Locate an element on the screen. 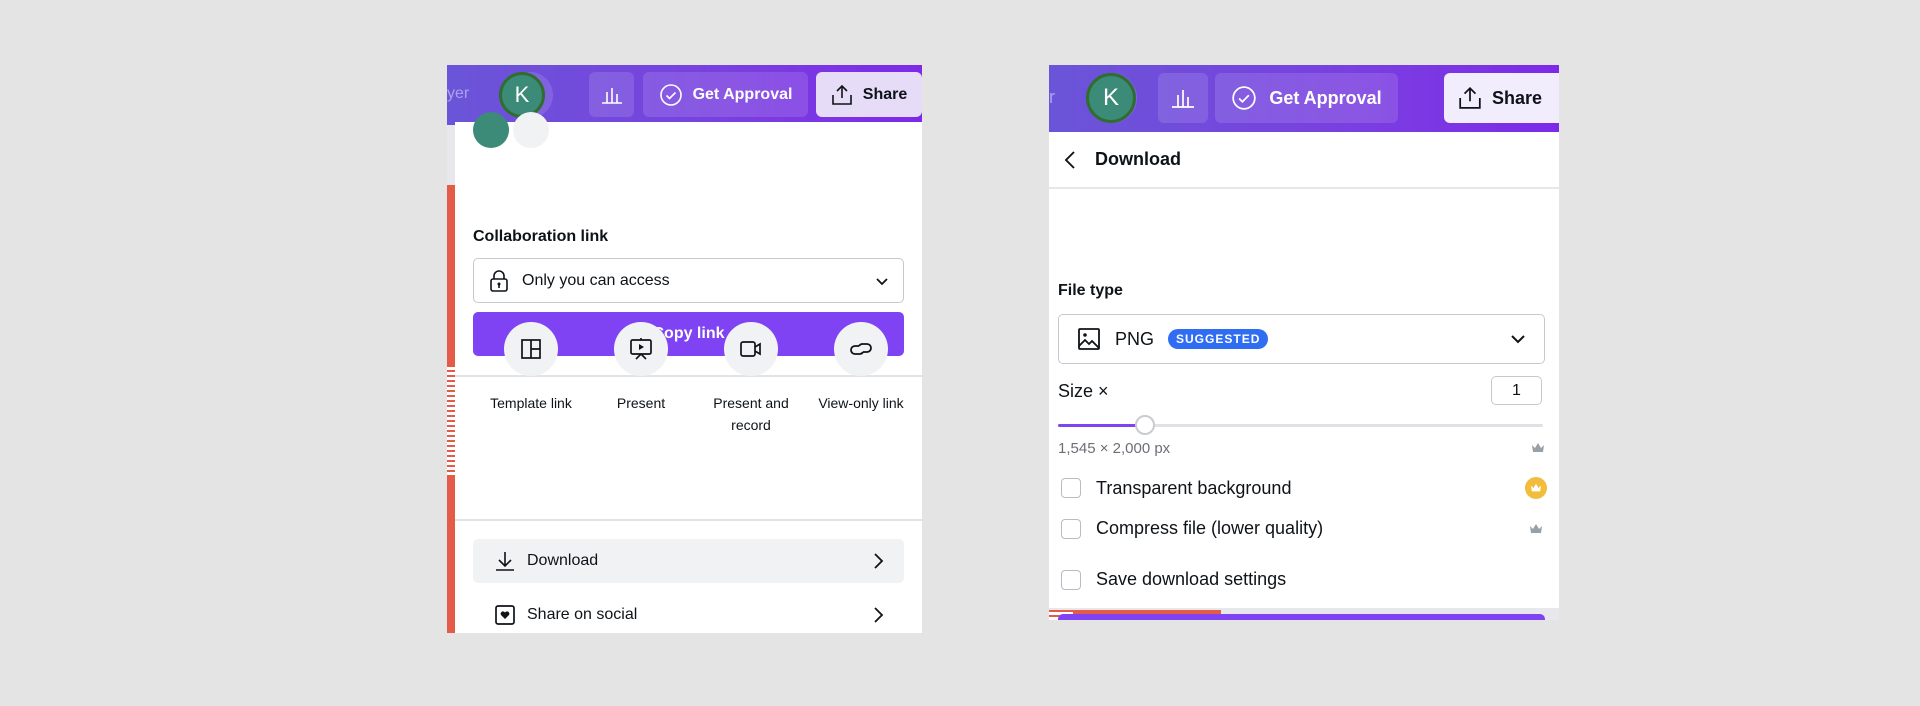 This screenshot has height=706, width=1920. download-title: Download is located at coordinates (1138, 159).